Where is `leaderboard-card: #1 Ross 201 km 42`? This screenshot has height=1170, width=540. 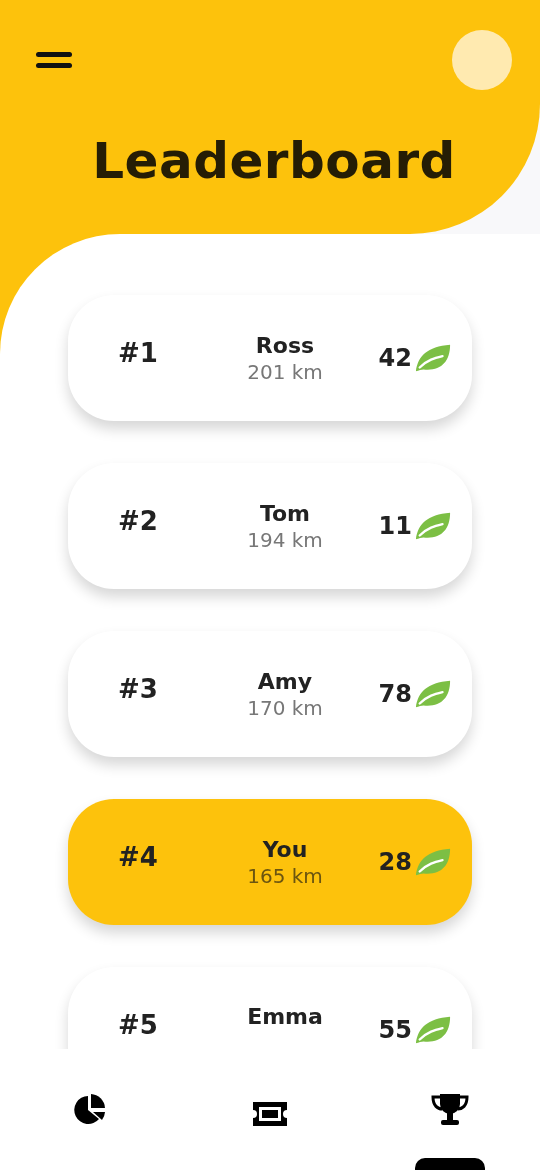 leaderboard-card: #1 Ross 201 km 42 is located at coordinates (270, 358).